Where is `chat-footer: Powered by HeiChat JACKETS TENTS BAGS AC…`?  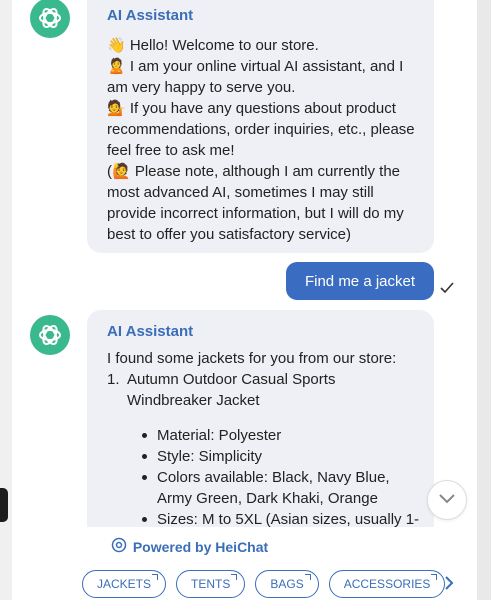 chat-footer: Powered by HeiChat JACKETS TENTS BAGS AC… is located at coordinates (244, 563).